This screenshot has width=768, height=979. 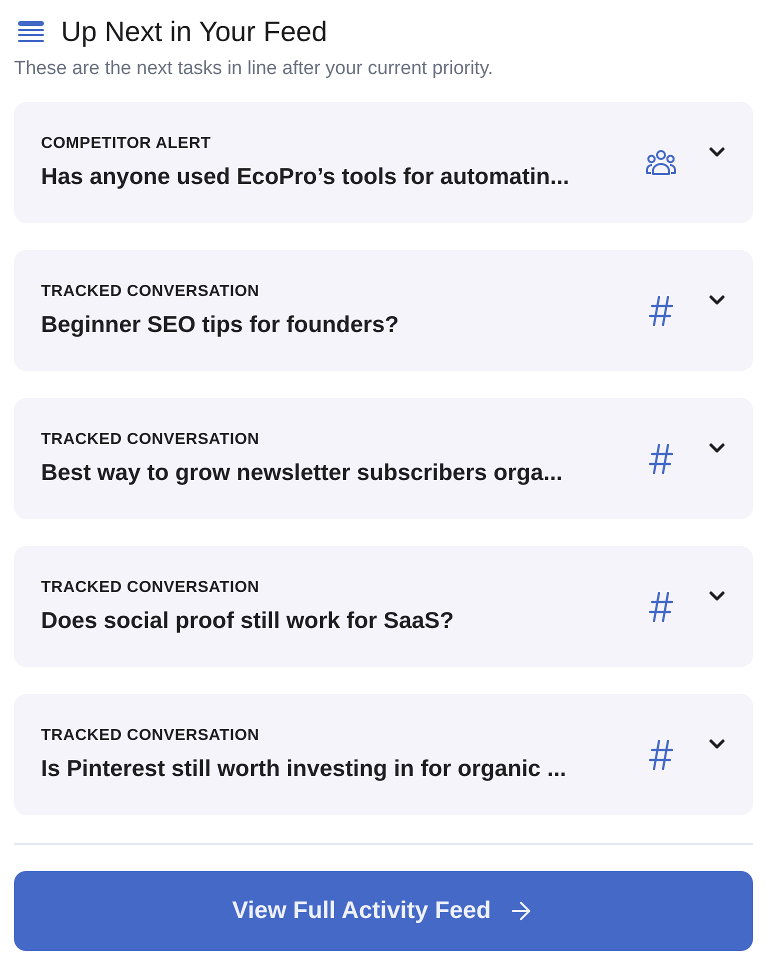 I want to click on item-title: Beginner SEO tips for founders?, so click(x=220, y=324).